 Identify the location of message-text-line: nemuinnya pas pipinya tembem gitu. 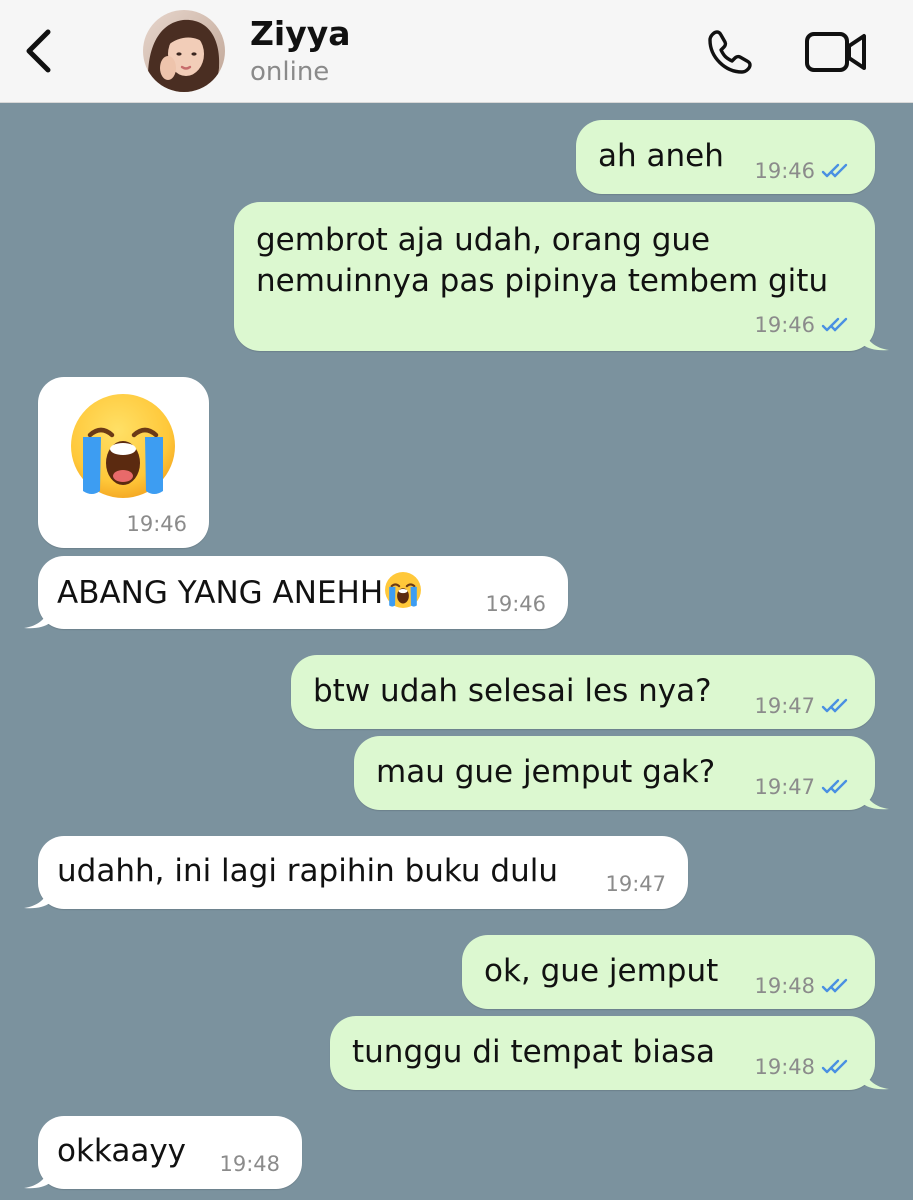
(542, 281).